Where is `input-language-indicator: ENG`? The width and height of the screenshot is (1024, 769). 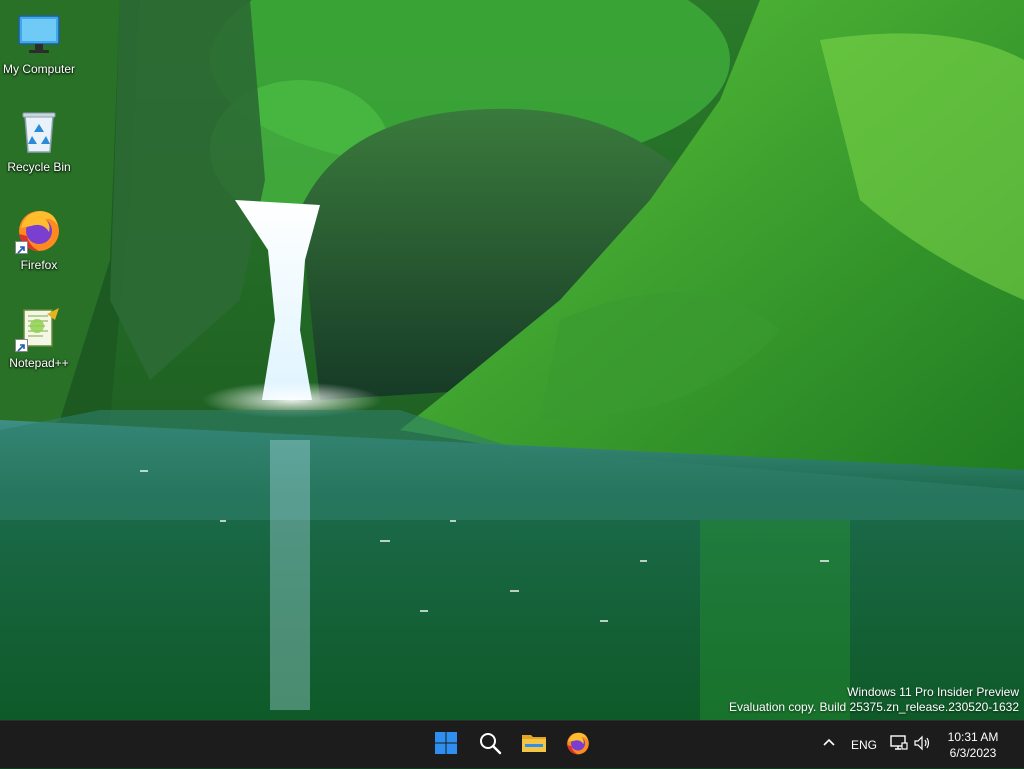
input-language-indicator: ENG is located at coordinates (864, 745).